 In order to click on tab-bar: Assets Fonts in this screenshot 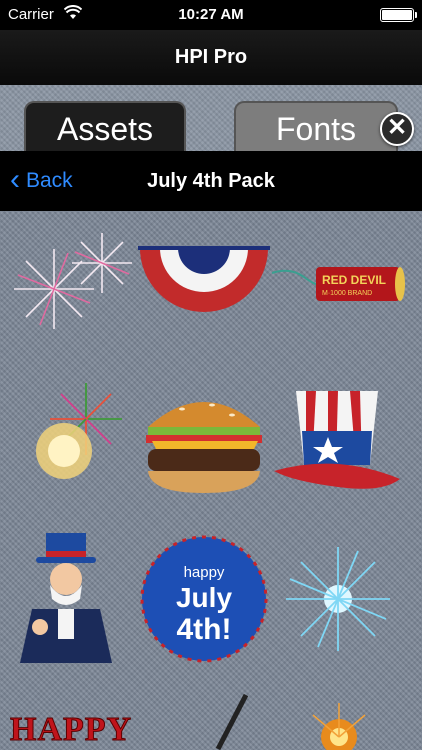, I will do `click(211, 118)`.